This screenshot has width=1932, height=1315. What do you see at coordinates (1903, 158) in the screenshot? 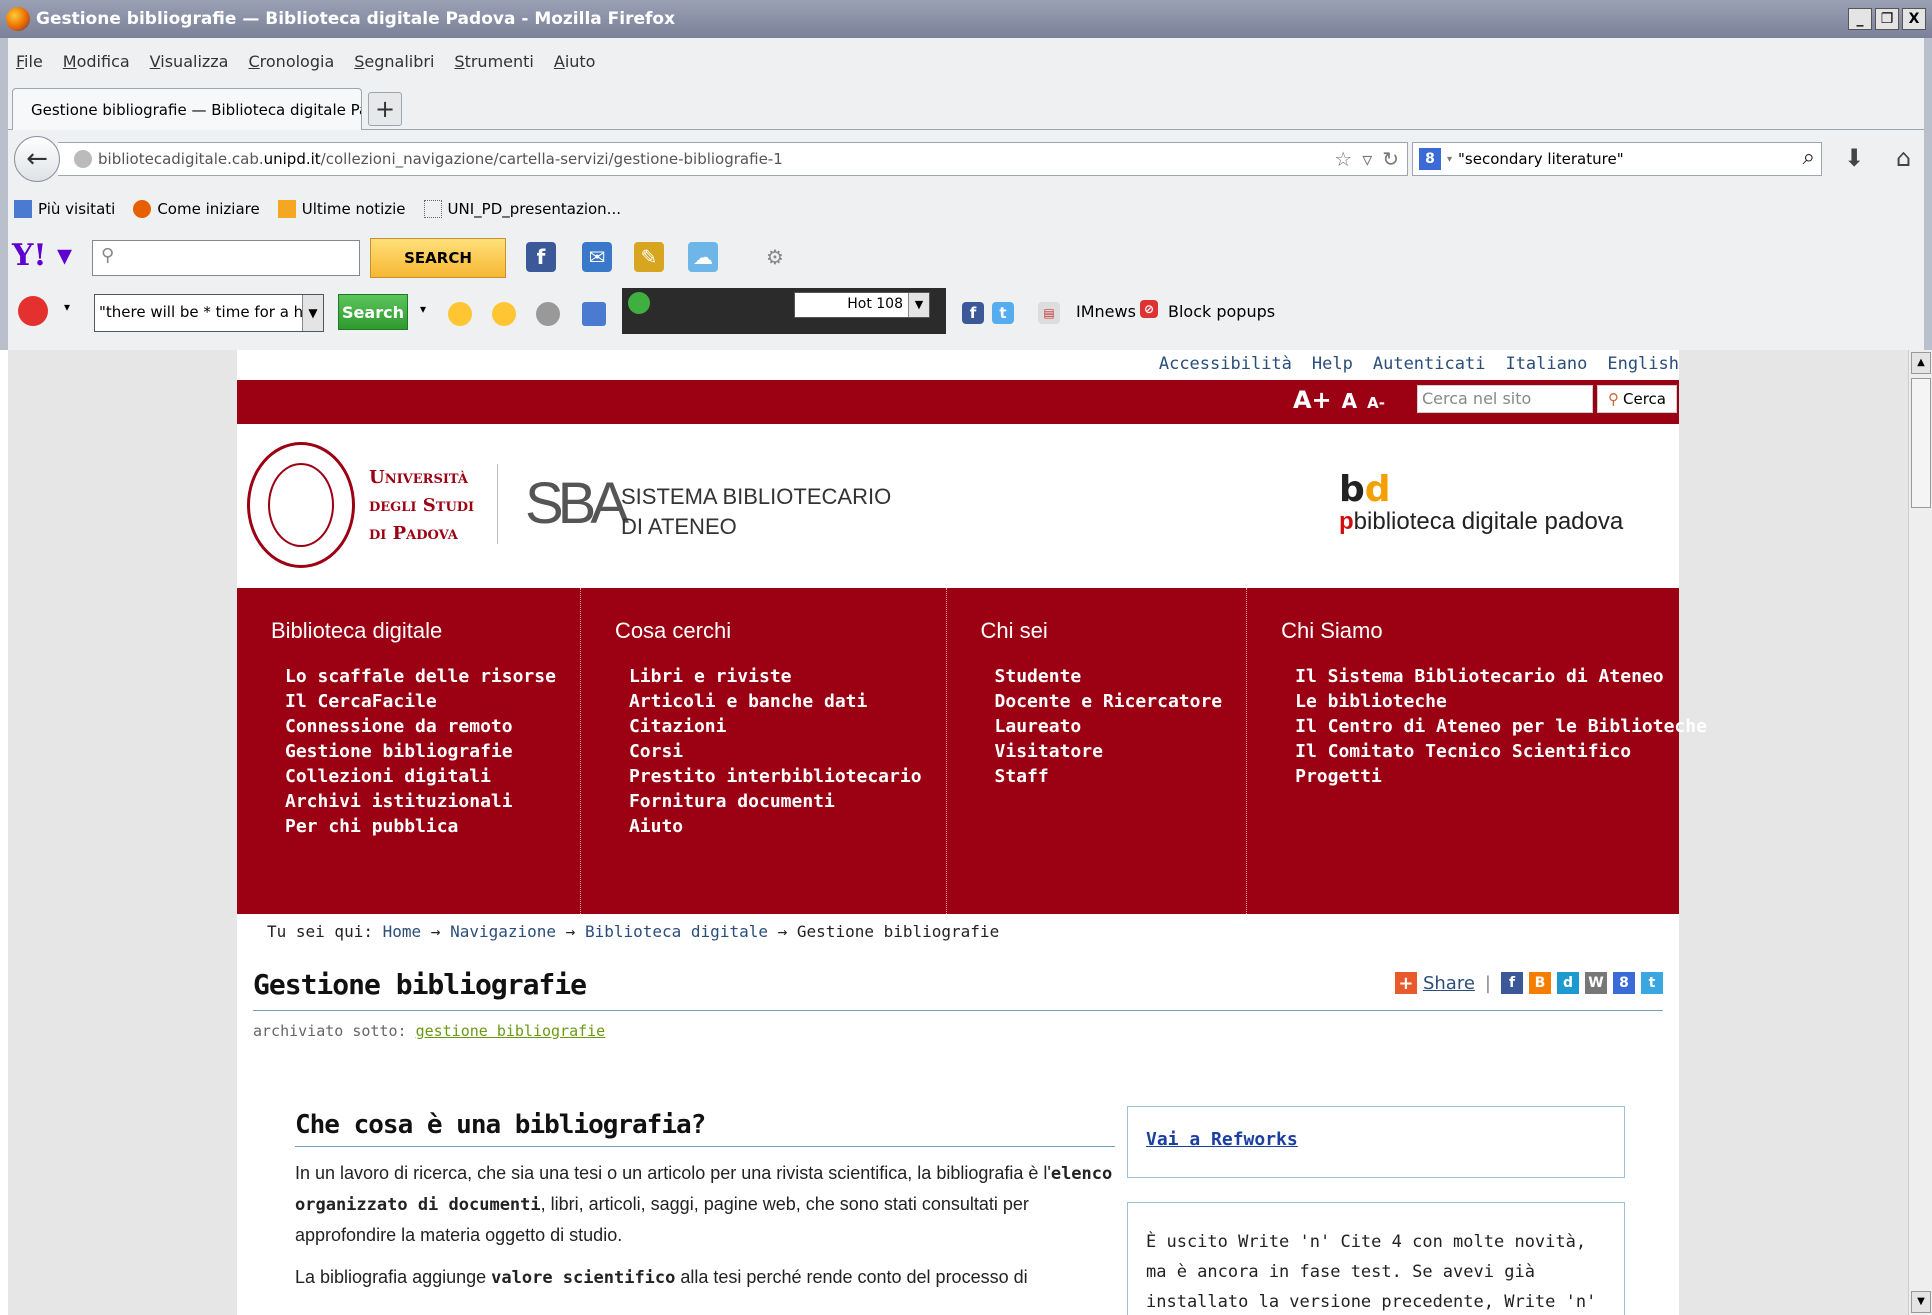
I see `home-icon: ⌂` at bounding box center [1903, 158].